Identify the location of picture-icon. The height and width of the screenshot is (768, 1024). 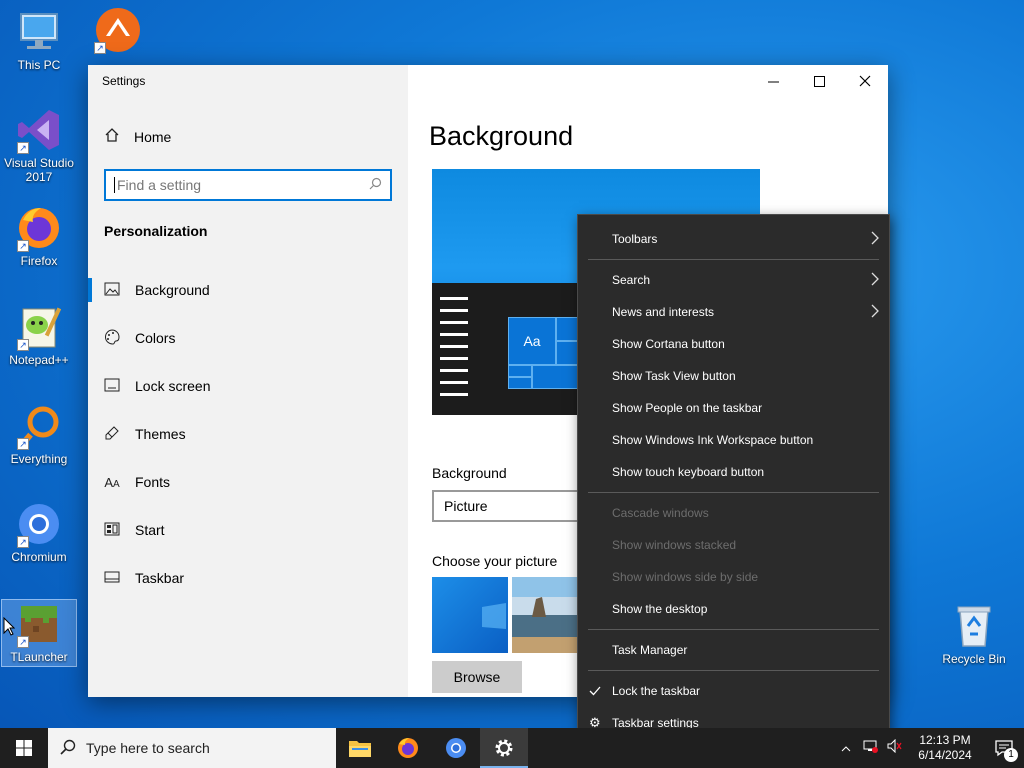
(112, 290).